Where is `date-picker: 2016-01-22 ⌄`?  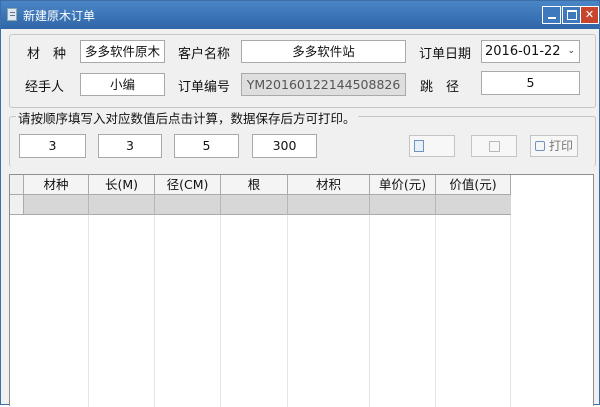 date-picker: 2016-01-22 ⌄ is located at coordinates (530, 51).